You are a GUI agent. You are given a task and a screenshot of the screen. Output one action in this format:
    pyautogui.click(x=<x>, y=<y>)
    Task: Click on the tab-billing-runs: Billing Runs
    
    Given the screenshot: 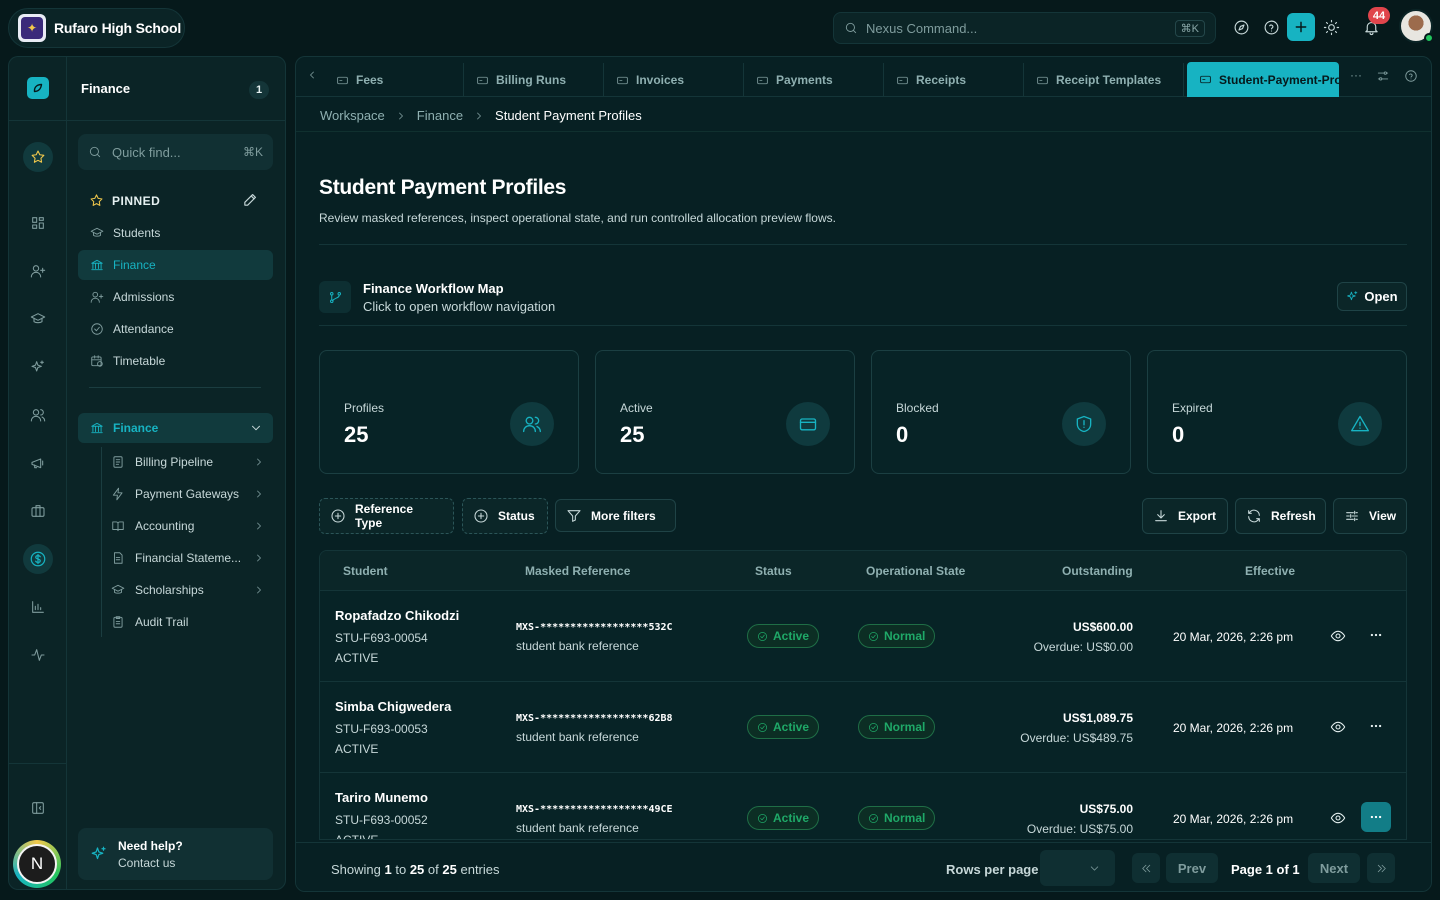 What is the action you would take?
    pyautogui.click(x=534, y=80)
    